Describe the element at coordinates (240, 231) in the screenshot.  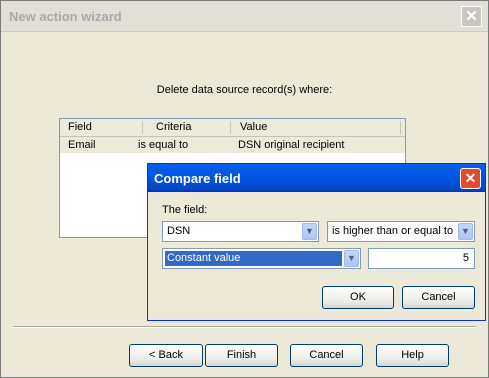
I see `field-select: DSN ▼` at that location.